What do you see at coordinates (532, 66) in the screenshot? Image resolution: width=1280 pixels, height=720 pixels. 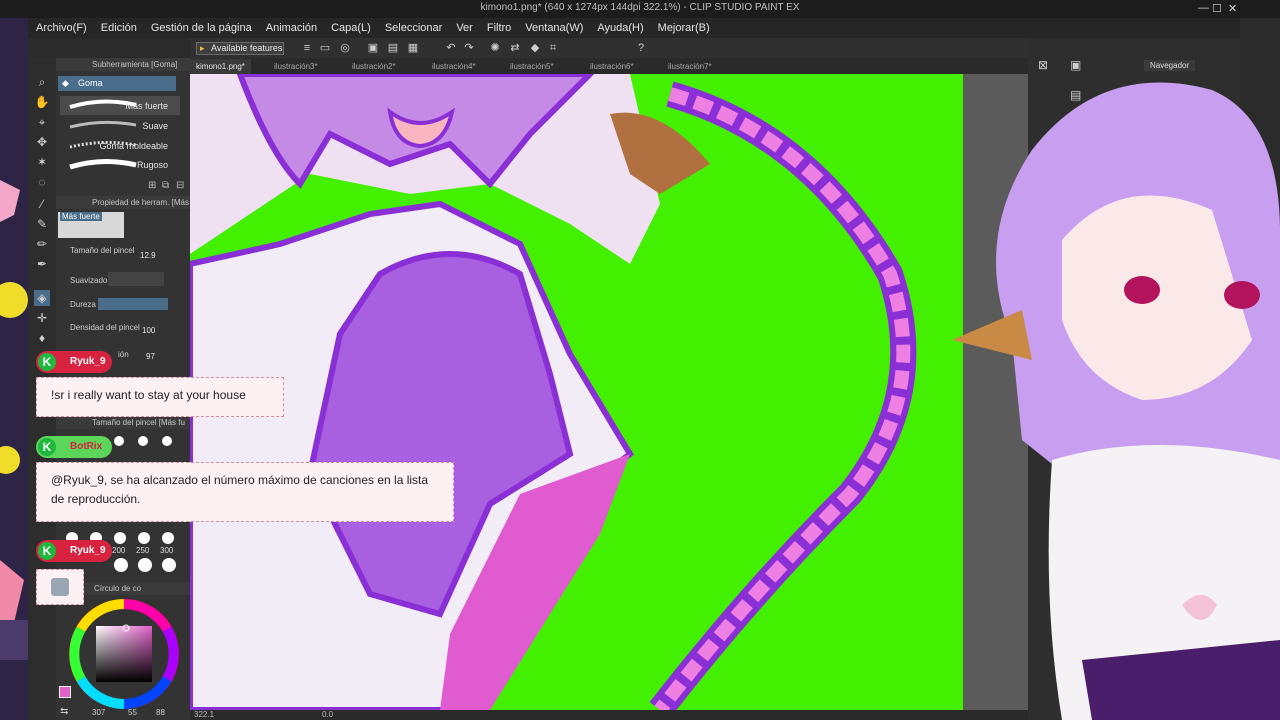 I see `tab-ilustracion5: ilustración5*` at bounding box center [532, 66].